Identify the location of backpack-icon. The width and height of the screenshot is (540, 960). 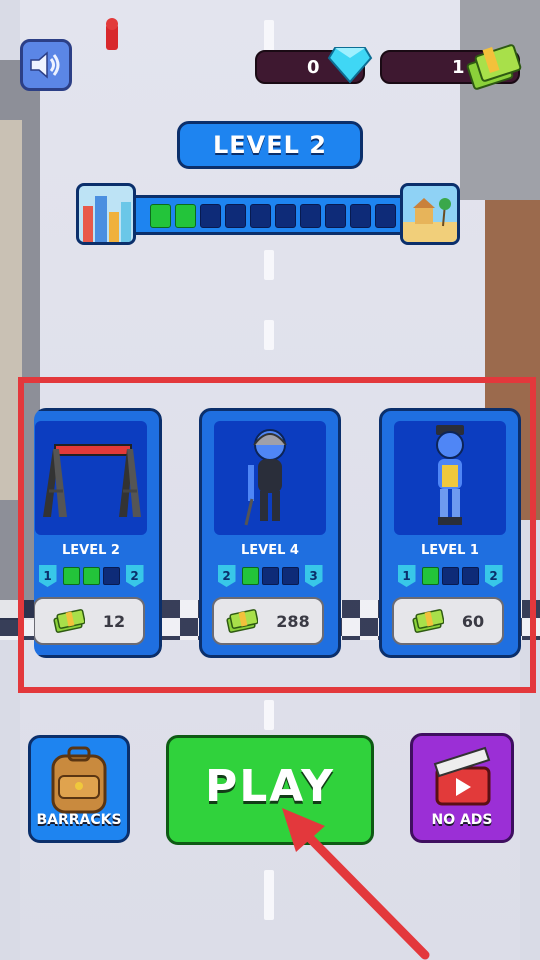
(79, 780).